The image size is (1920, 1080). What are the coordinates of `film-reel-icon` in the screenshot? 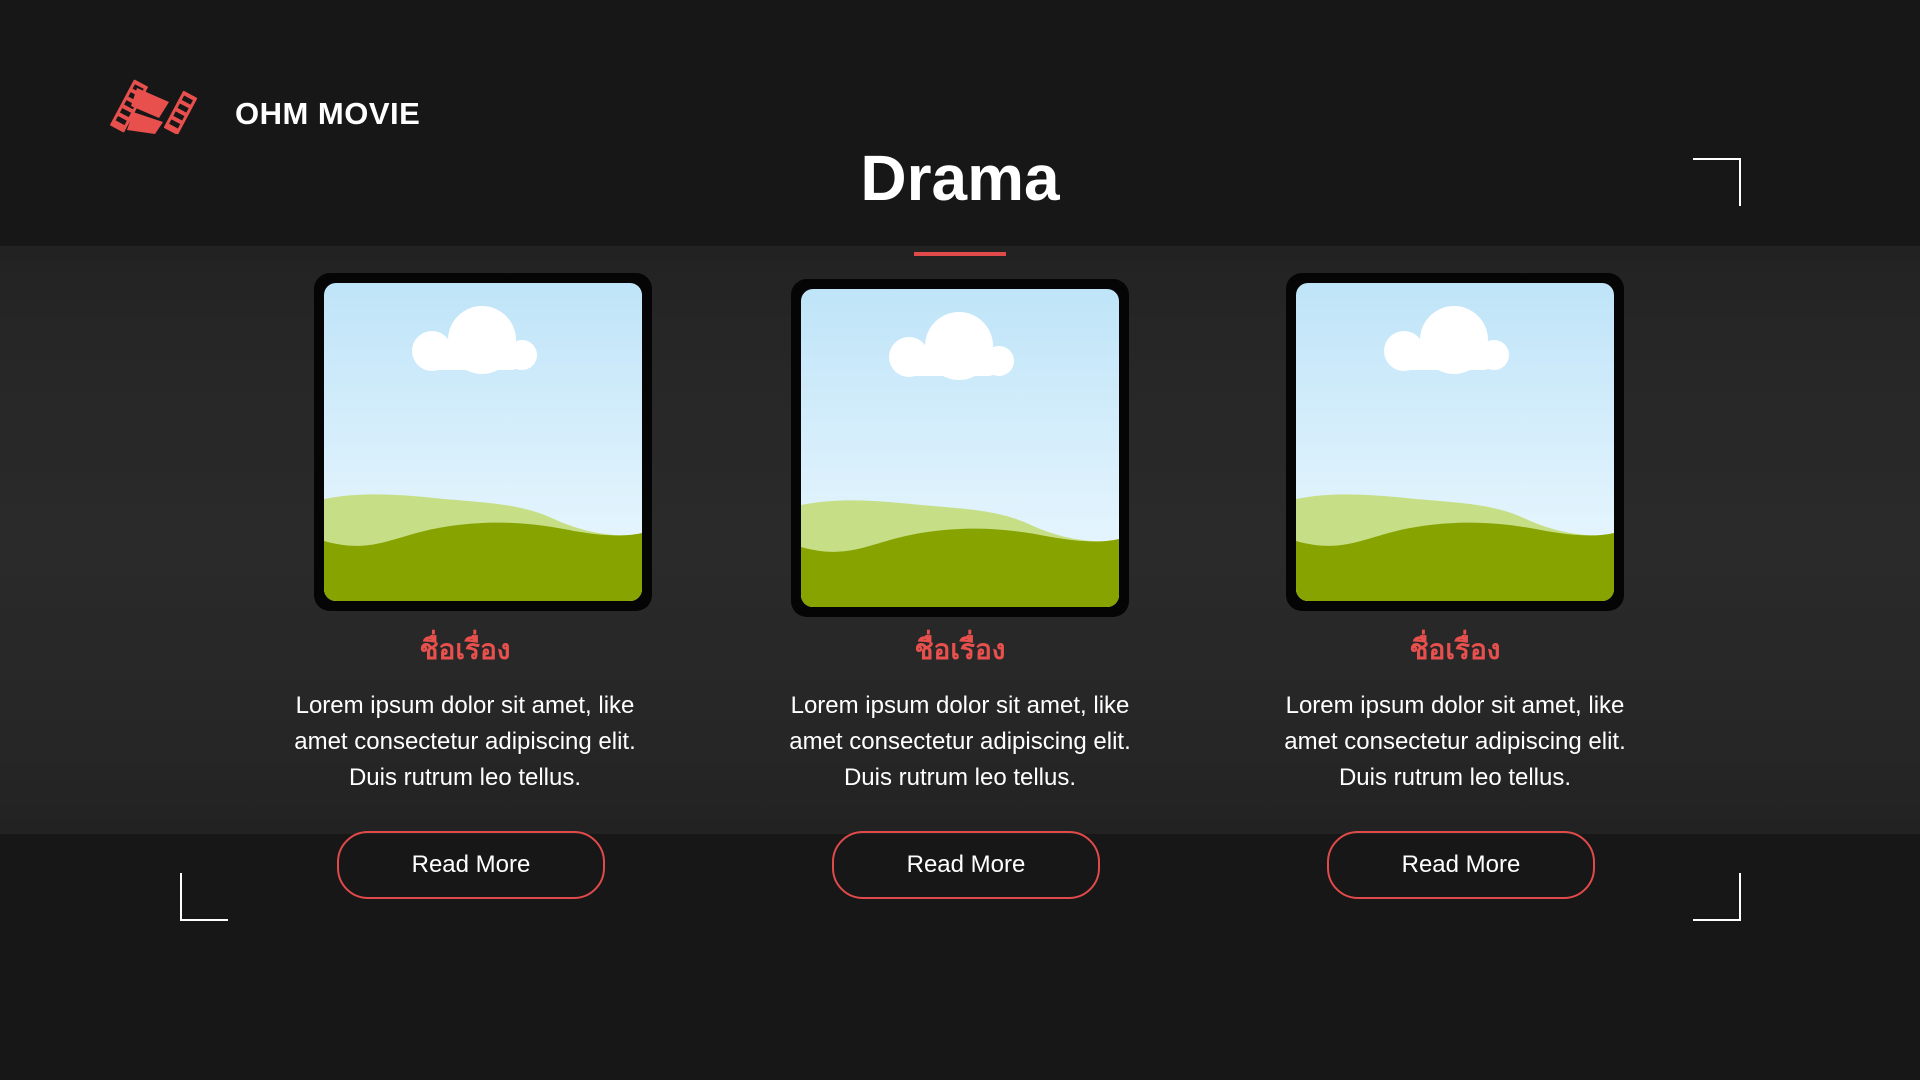 It's located at (154, 106).